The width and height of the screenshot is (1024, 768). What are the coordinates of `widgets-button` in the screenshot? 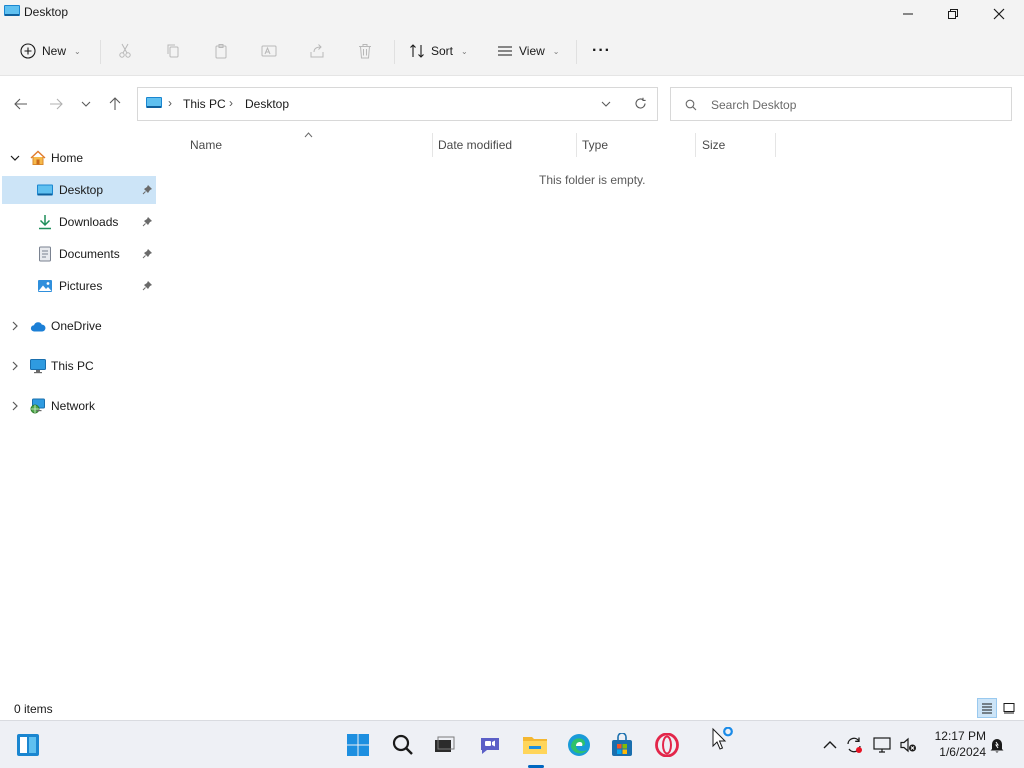 It's located at (28, 745).